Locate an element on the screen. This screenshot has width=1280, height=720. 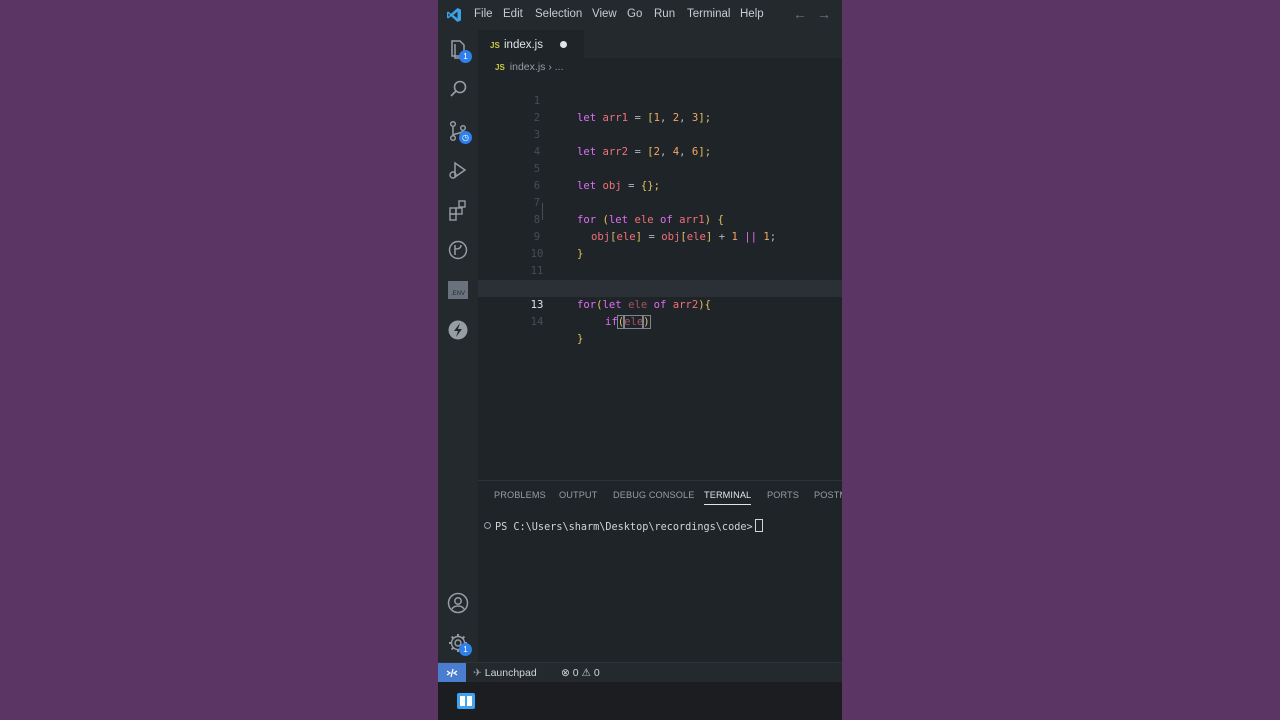
line-number: 14 is located at coordinates (537, 322).